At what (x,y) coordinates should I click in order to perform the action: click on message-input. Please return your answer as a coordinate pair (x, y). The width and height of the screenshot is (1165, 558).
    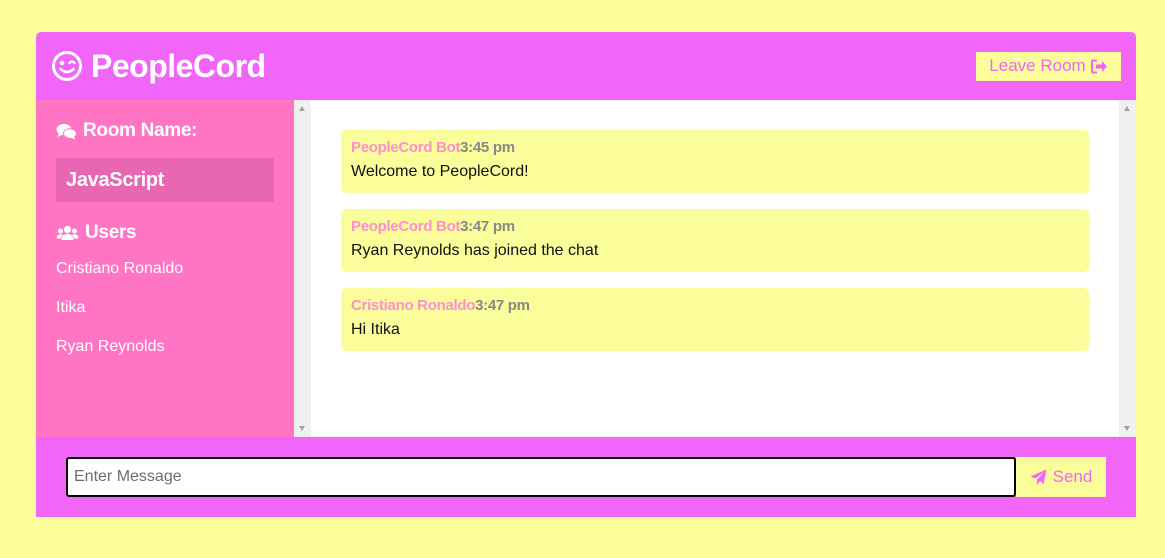
    Looking at the image, I should click on (541, 477).